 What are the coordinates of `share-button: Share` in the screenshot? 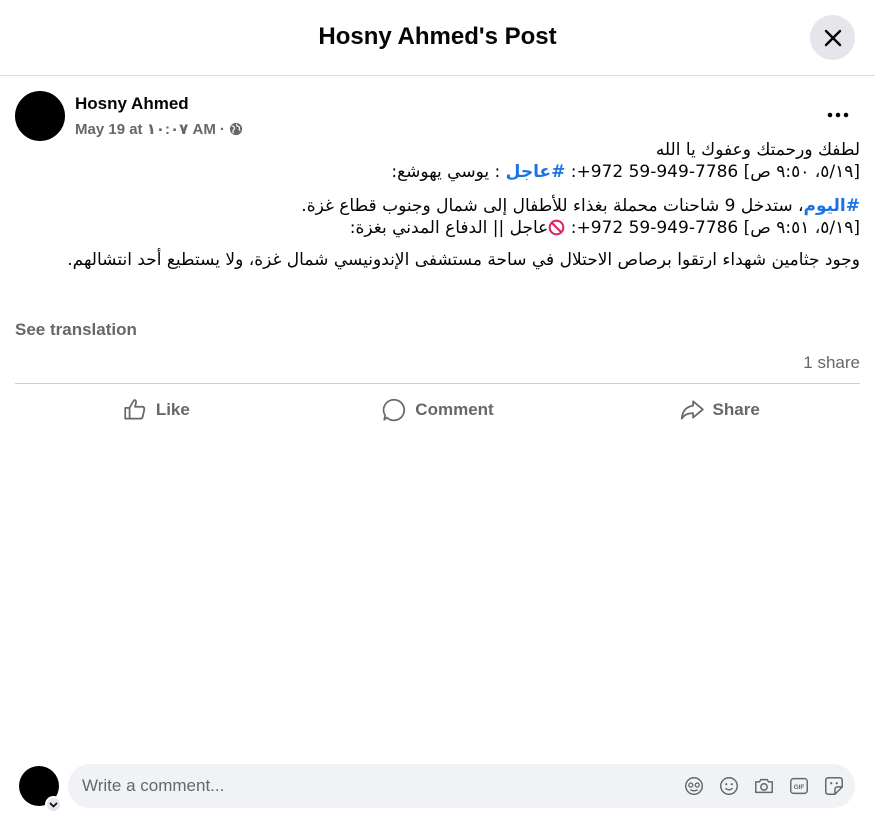 It's located at (719, 410).